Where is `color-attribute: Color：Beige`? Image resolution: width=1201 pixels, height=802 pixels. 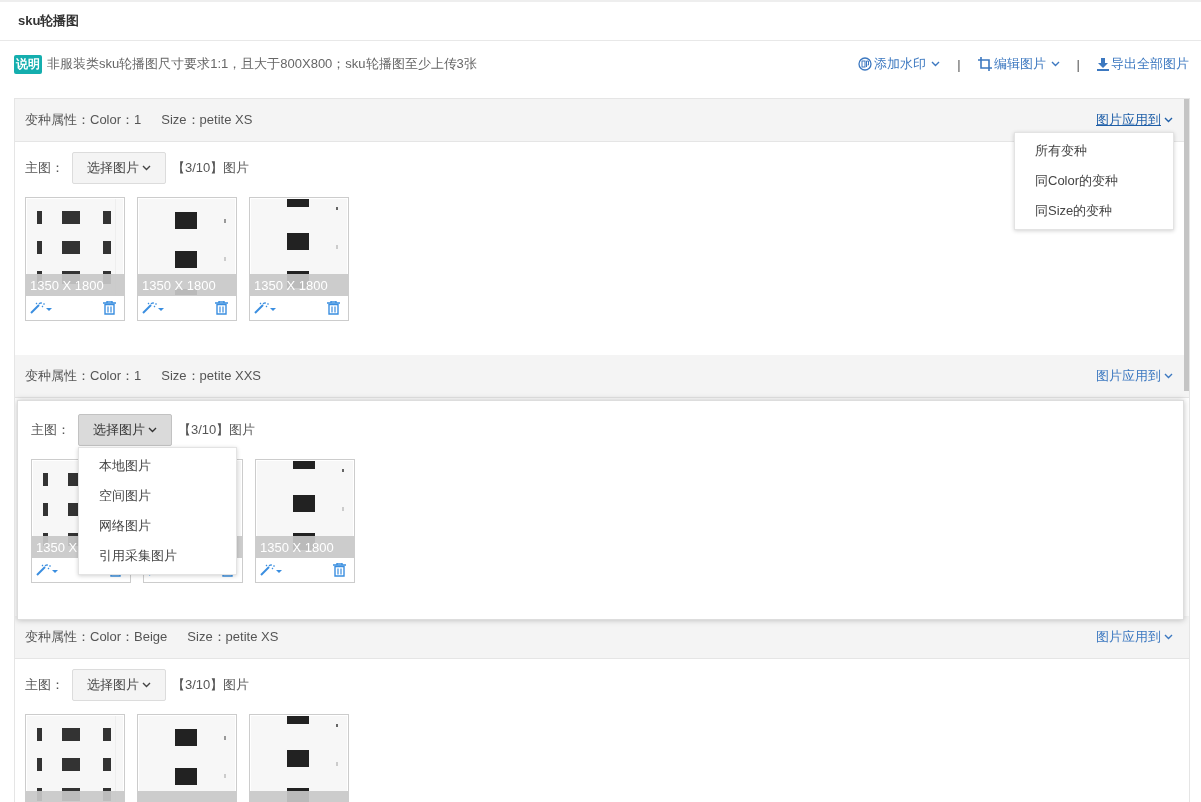
color-attribute: Color：Beige is located at coordinates (129, 637).